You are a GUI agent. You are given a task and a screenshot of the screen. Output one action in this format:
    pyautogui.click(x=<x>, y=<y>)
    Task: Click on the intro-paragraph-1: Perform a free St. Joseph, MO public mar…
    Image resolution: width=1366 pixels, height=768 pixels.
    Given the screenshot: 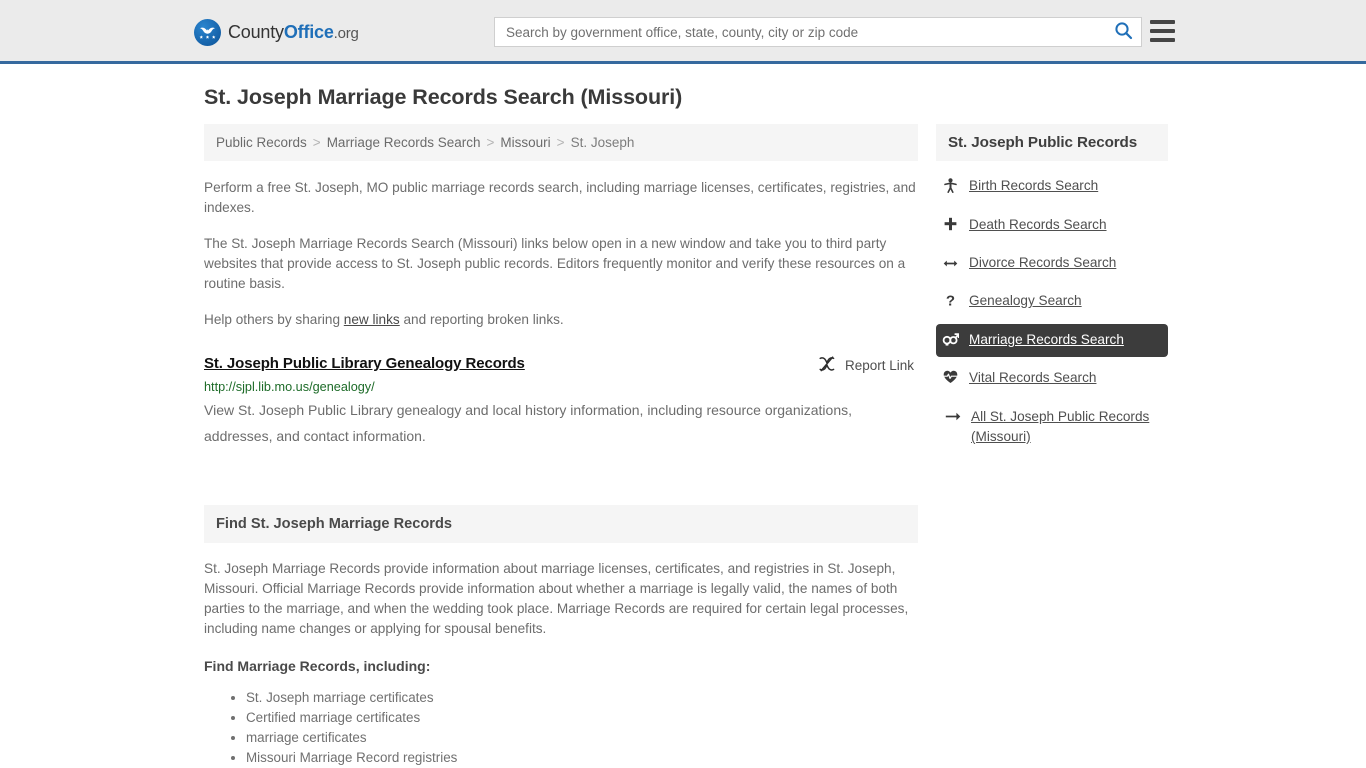 What is the action you would take?
    pyautogui.click(x=560, y=197)
    